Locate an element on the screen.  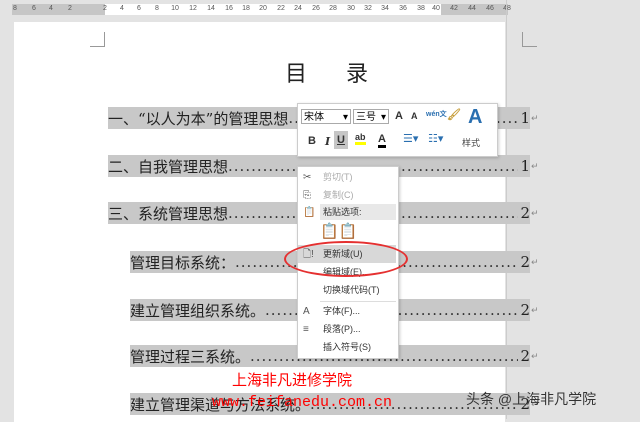
phonetic-guide-button: wén文 is located at coordinates (436, 114).